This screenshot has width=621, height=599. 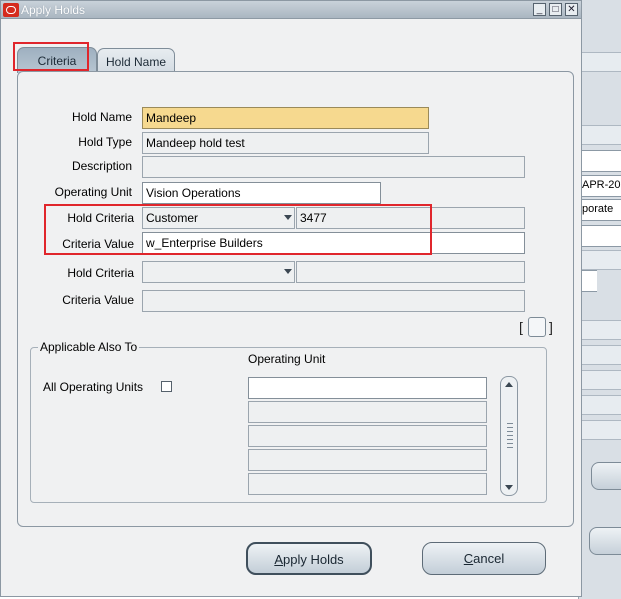 What do you see at coordinates (600, 186) in the screenshot?
I see `background-field: APR-20` at bounding box center [600, 186].